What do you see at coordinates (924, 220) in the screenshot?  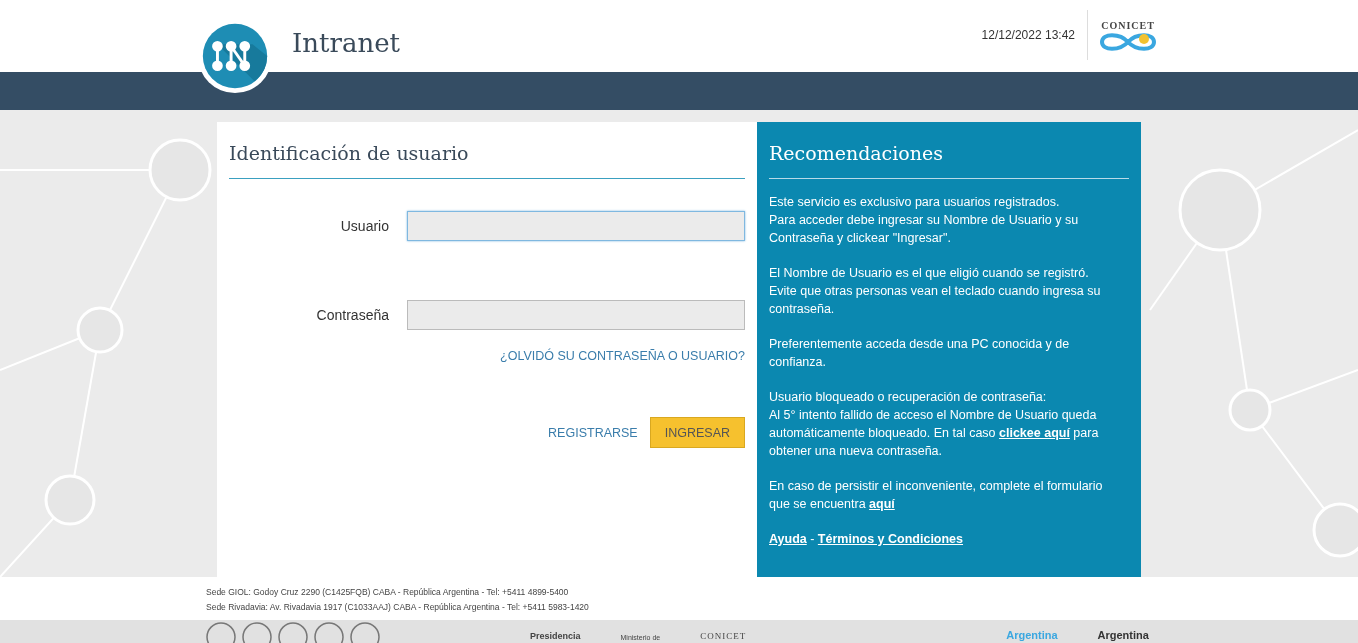 I see `recommendation-paragraph: Este servicio es exclusivo para usuarios registrados. Para acceder debe ingresar su Nombre de Usuario y su Contraseña y clickear "Ingresar".` at bounding box center [924, 220].